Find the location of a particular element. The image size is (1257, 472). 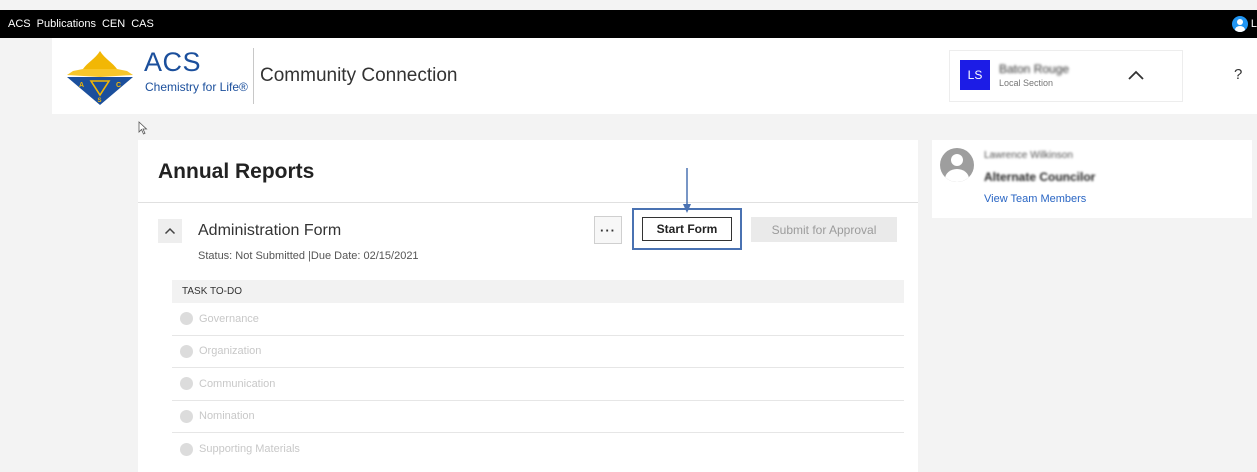

top-link-publications: Publications is located at coordinates (66, 24).